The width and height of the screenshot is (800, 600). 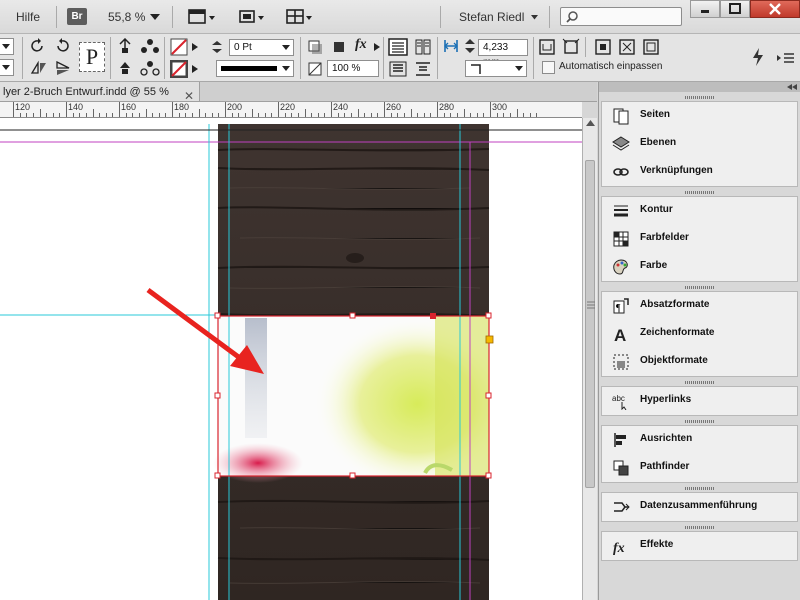 I want to click on effects-button: fx, so click(x=361, y=45).